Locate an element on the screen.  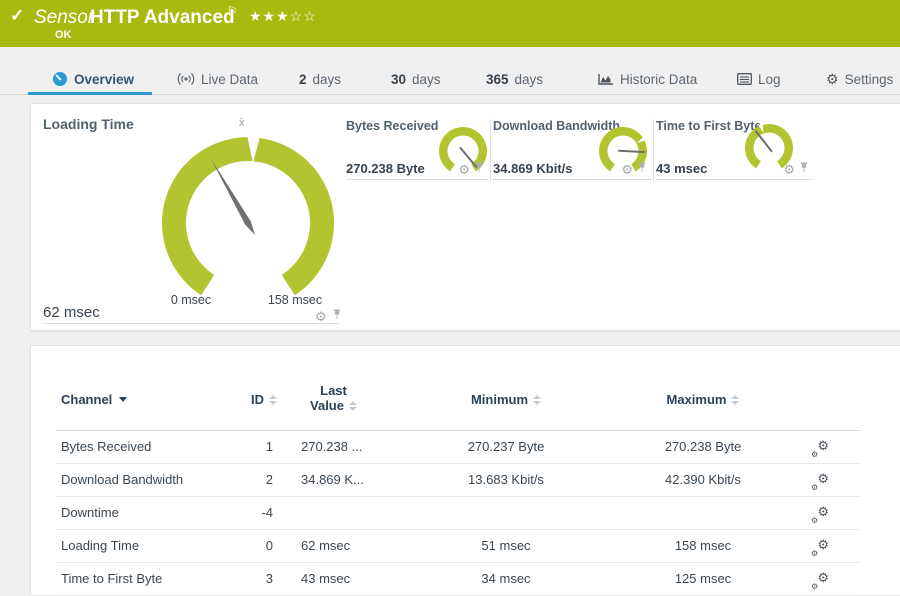
log-list-icon is located at coordinates (744, 79).